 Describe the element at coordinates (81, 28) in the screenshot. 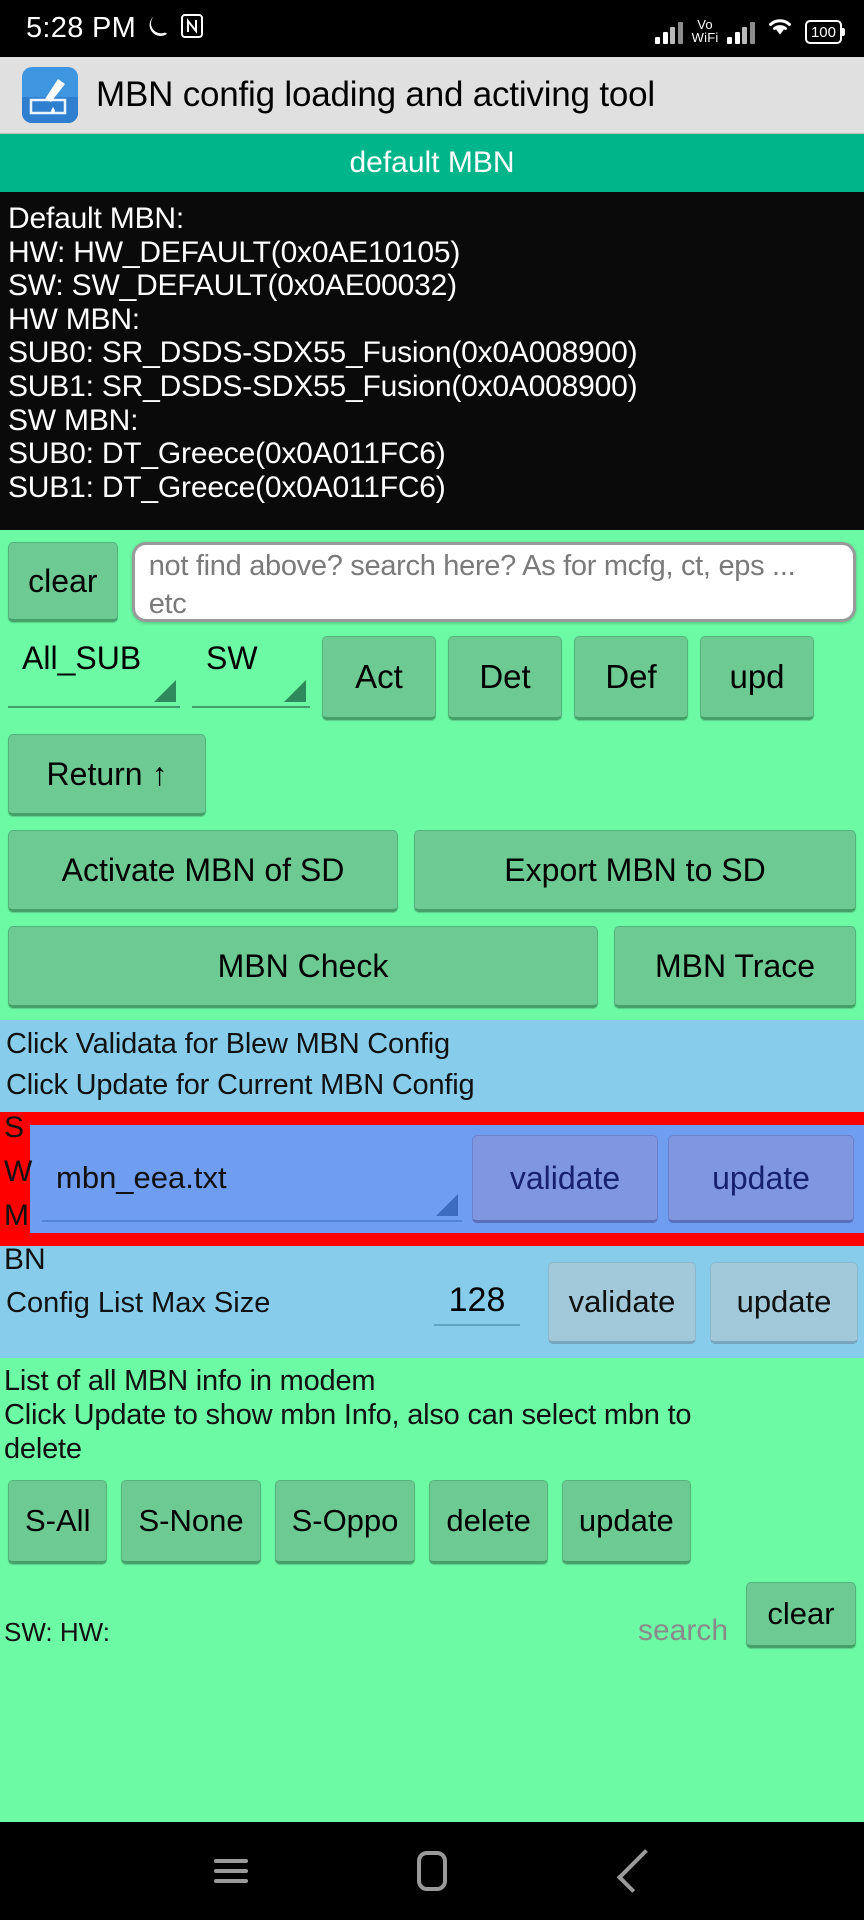

I see `status-time: 5:28 PM` at that location.